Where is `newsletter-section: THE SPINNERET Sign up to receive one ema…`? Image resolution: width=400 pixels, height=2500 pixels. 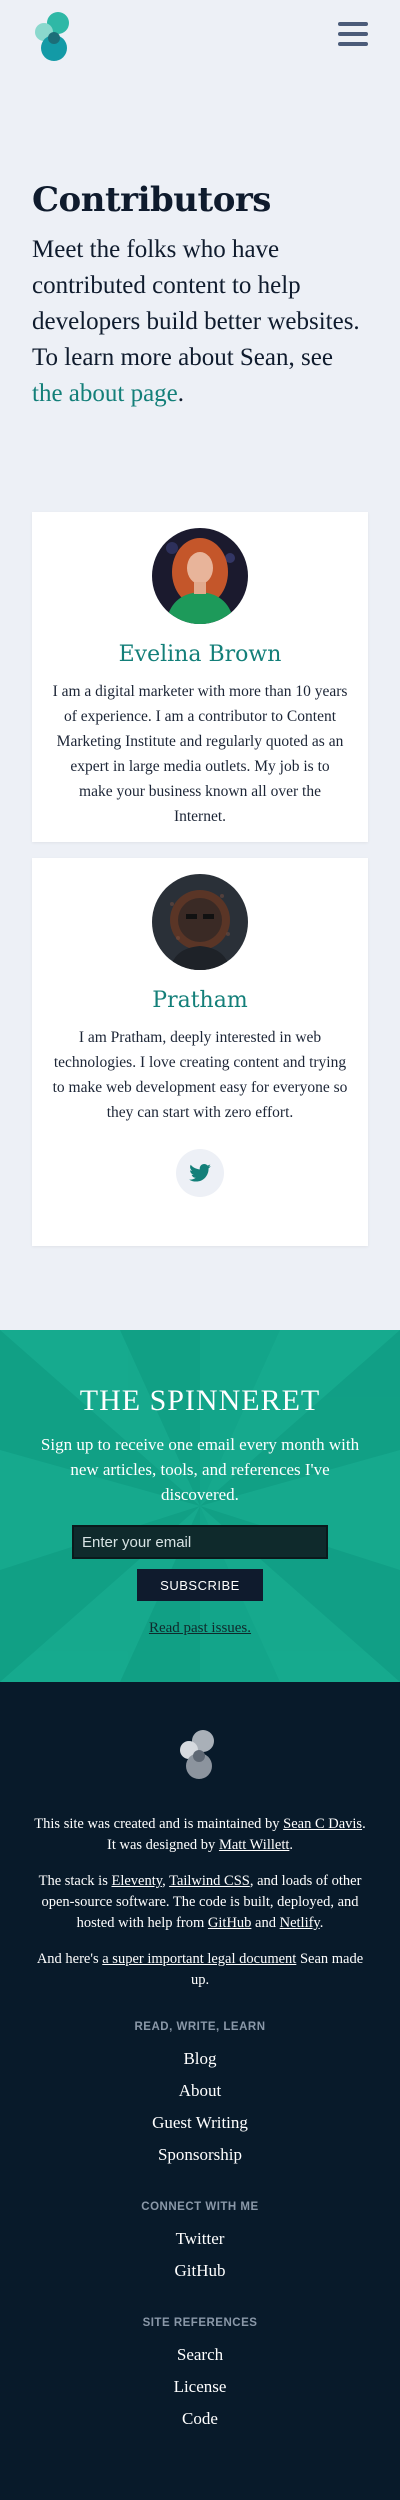 newsletter-section: THE SPINNERET Sign up to receive one ema… is located at coordinates (200, 1506).